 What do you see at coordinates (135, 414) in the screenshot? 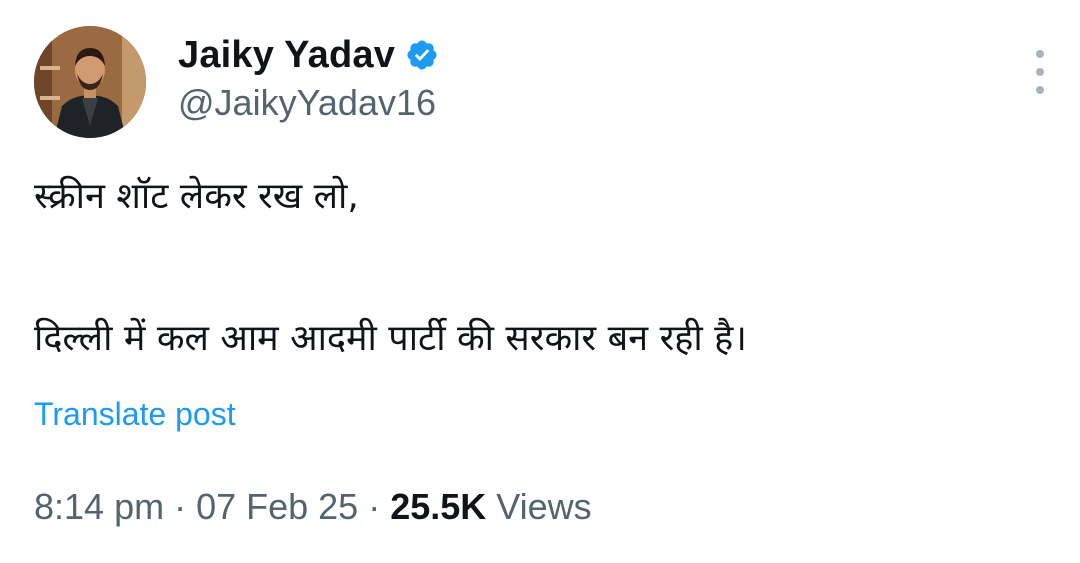
I see `translate-post-link: Translate post` at bounding box center [135, 414].